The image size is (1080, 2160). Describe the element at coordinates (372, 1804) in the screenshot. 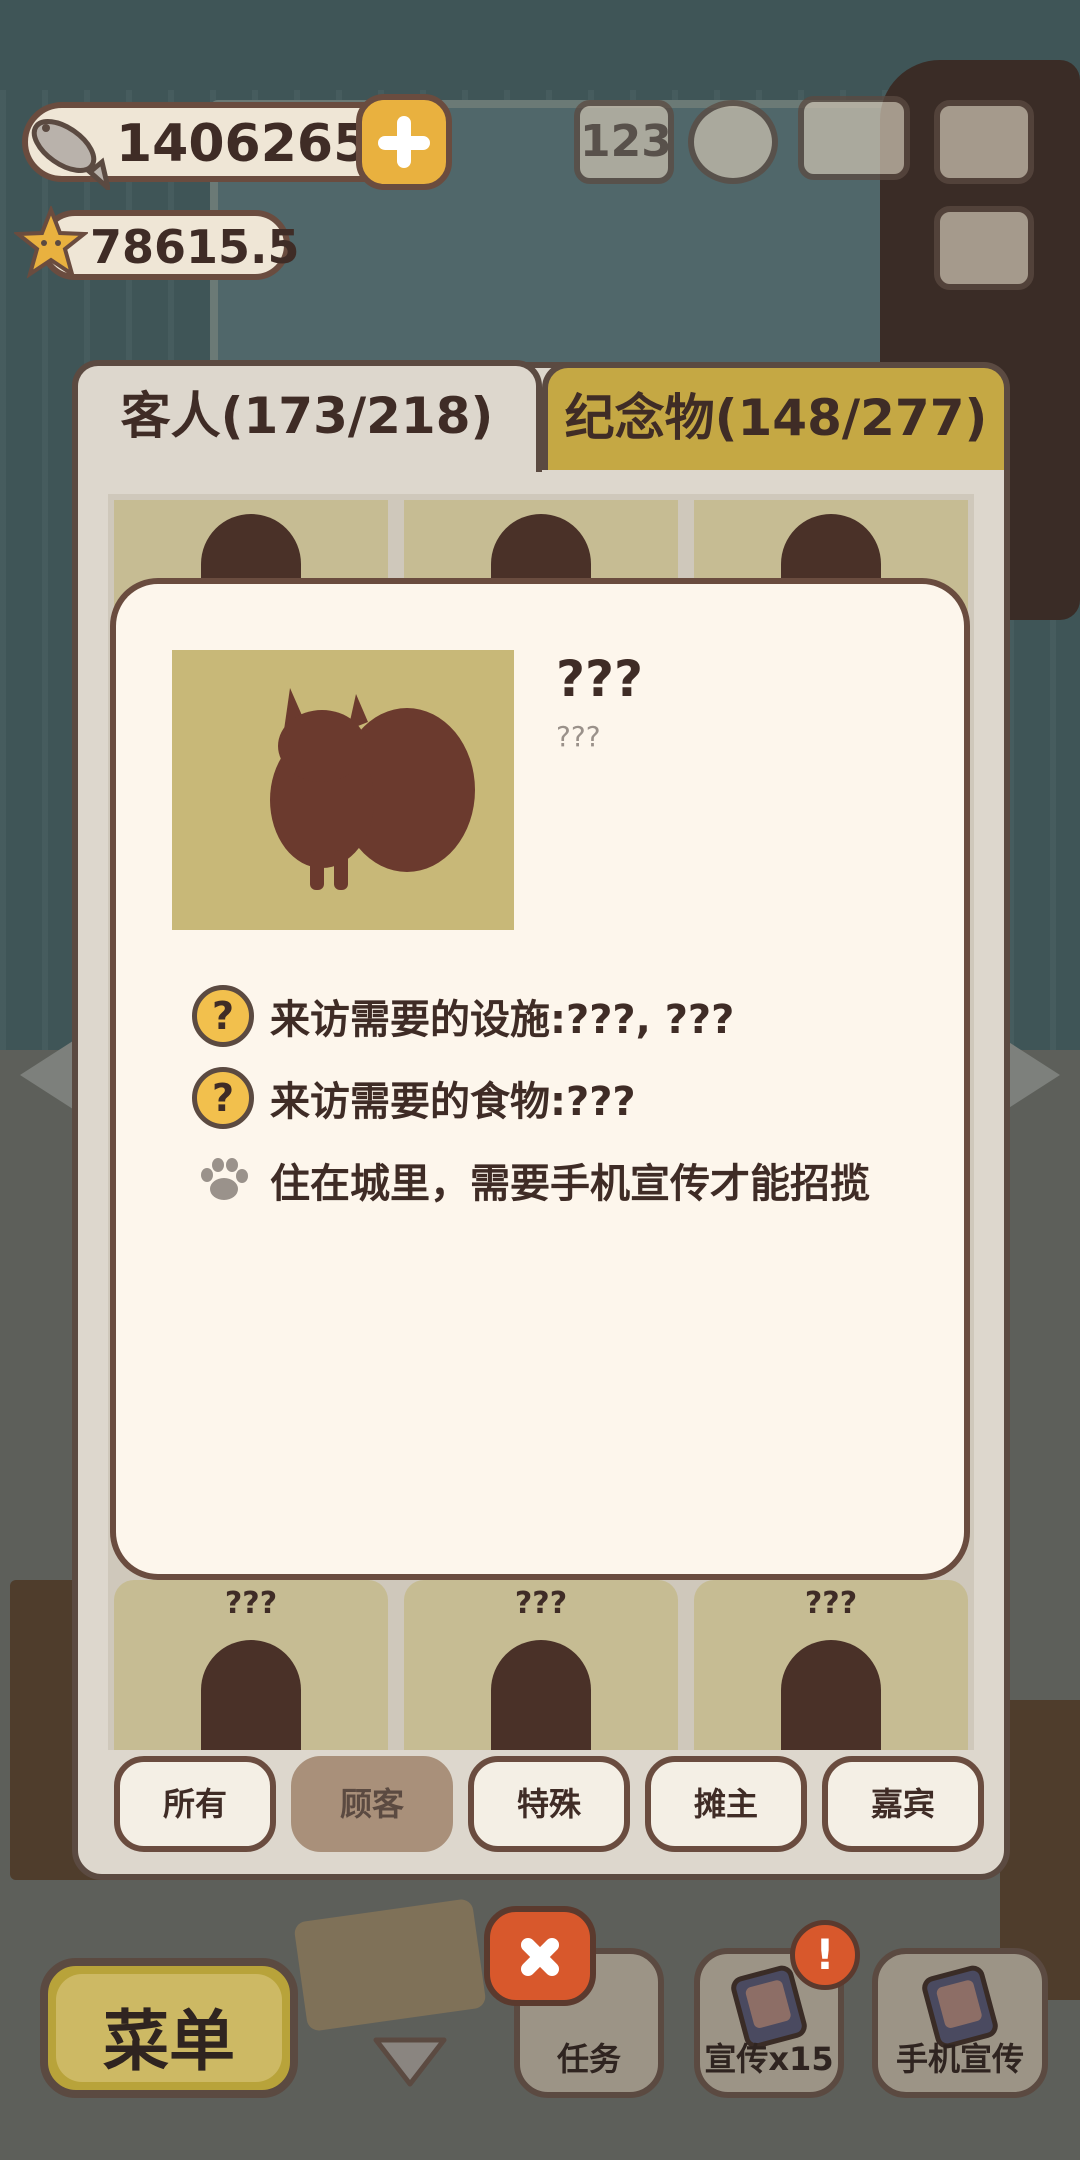

I see `filter-customers-button: 顾客` at that location.